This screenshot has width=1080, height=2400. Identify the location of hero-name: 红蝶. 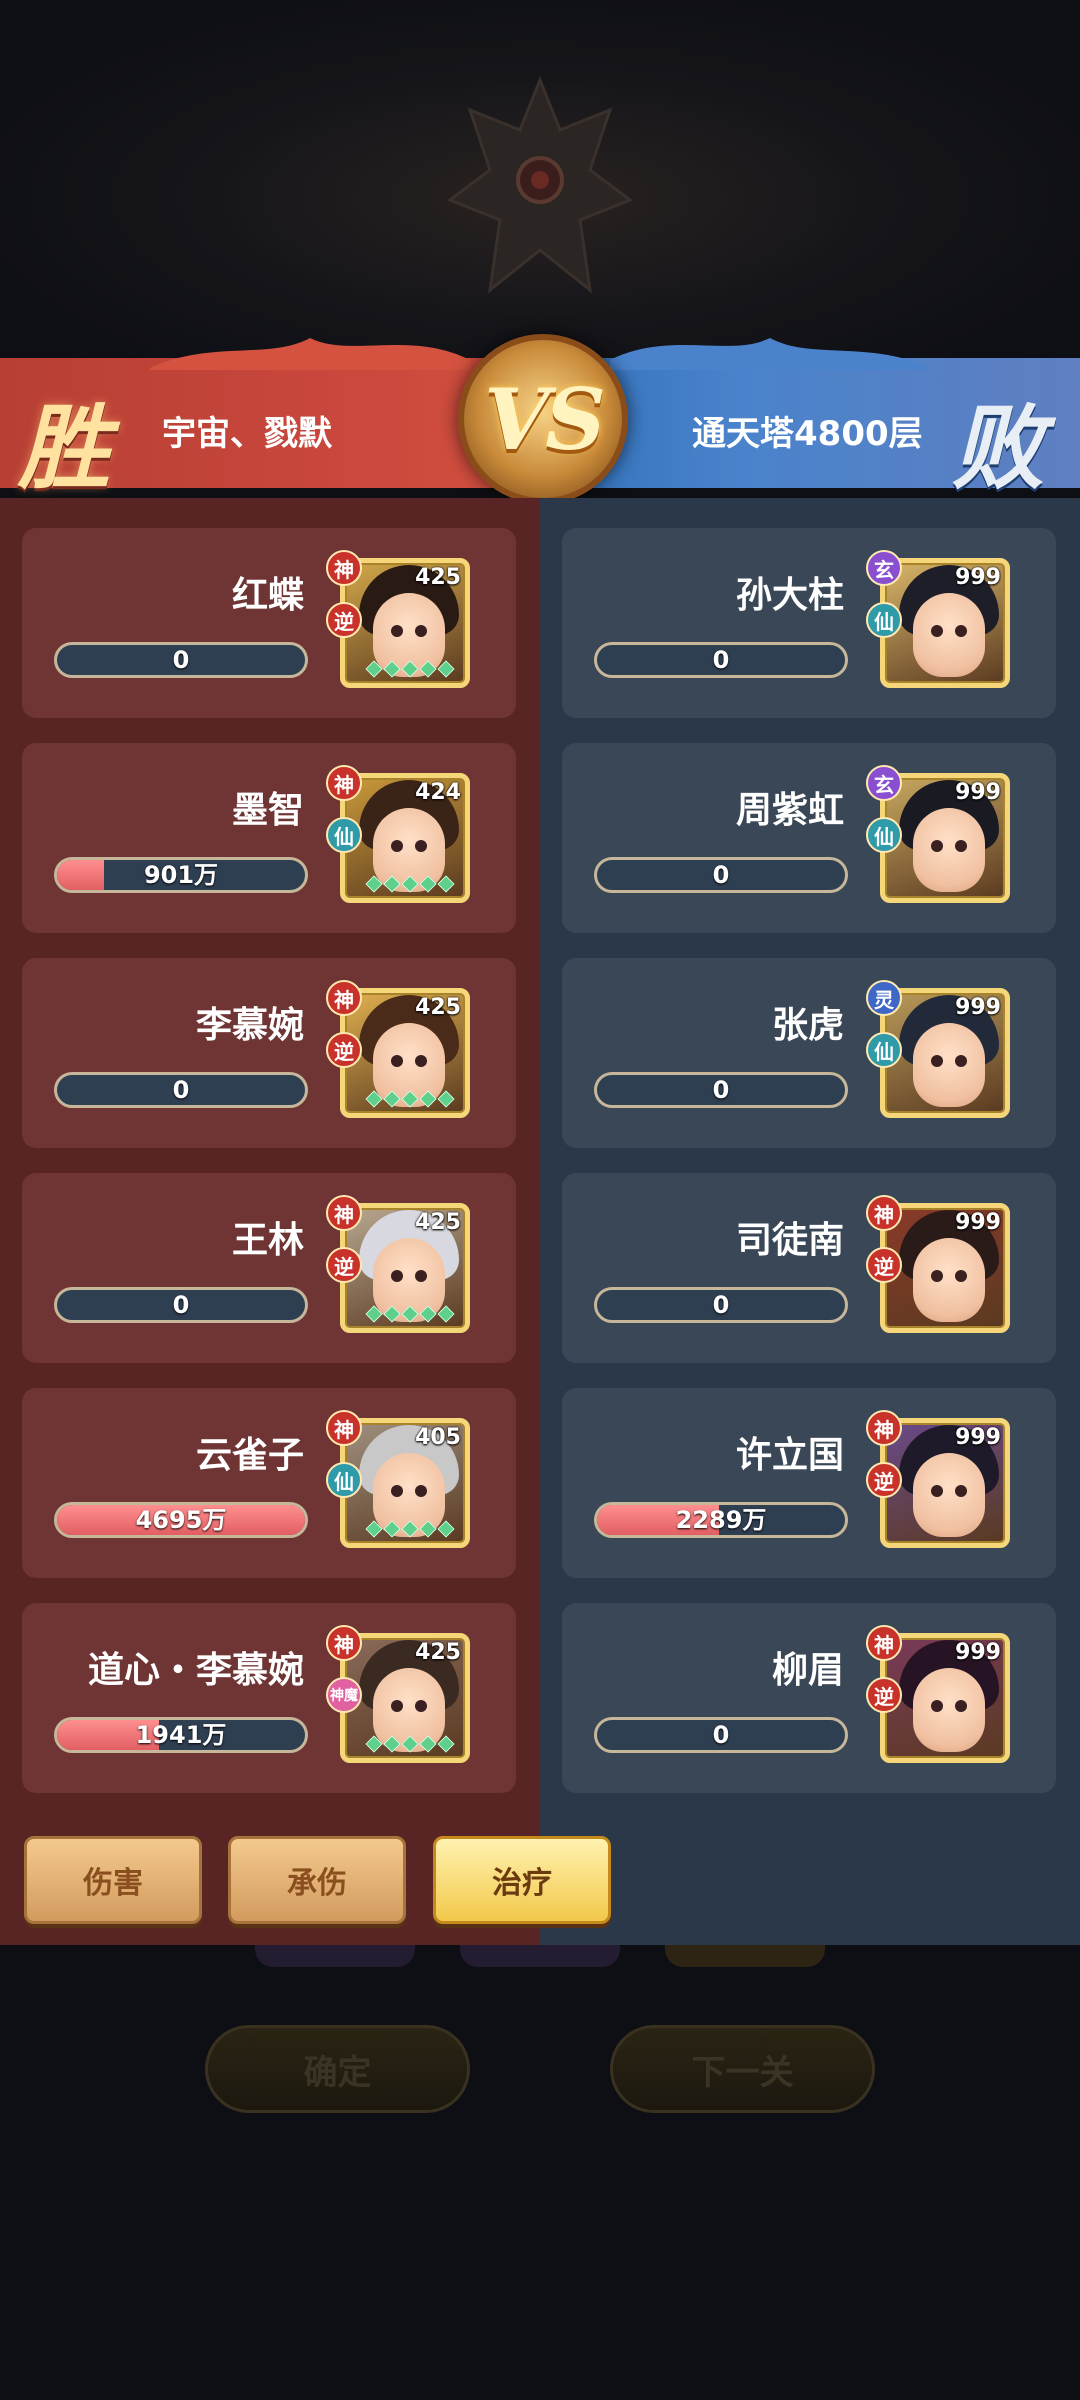
(267, 595).